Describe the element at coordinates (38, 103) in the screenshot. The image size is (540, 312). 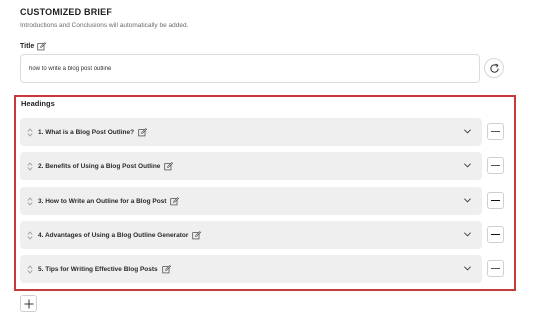
I see `headings-label: Headings` at that location.